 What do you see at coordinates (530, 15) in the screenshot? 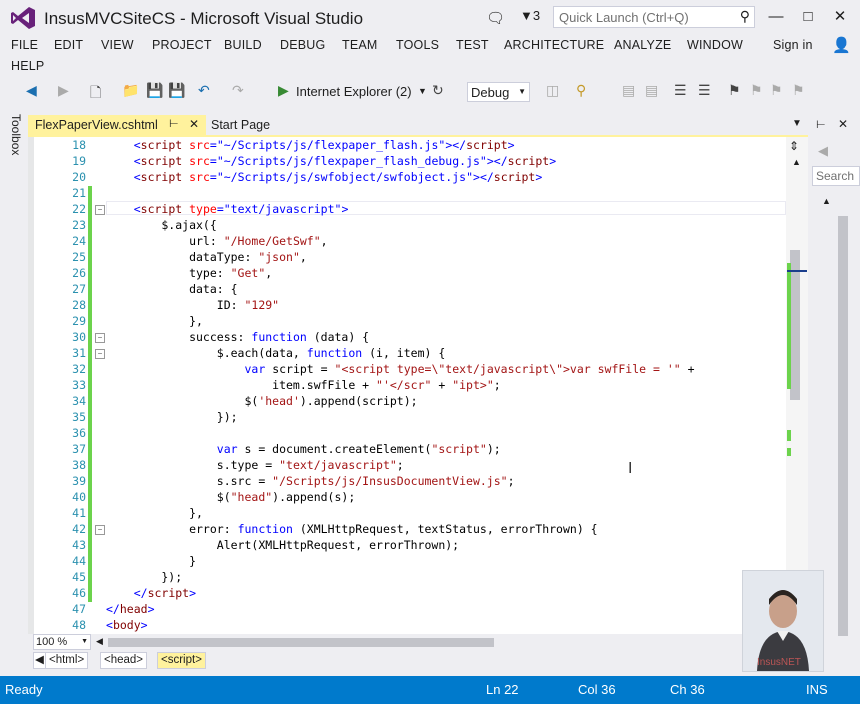
I see `notifications-filter: ▼3` at bounding box center [530, 15].